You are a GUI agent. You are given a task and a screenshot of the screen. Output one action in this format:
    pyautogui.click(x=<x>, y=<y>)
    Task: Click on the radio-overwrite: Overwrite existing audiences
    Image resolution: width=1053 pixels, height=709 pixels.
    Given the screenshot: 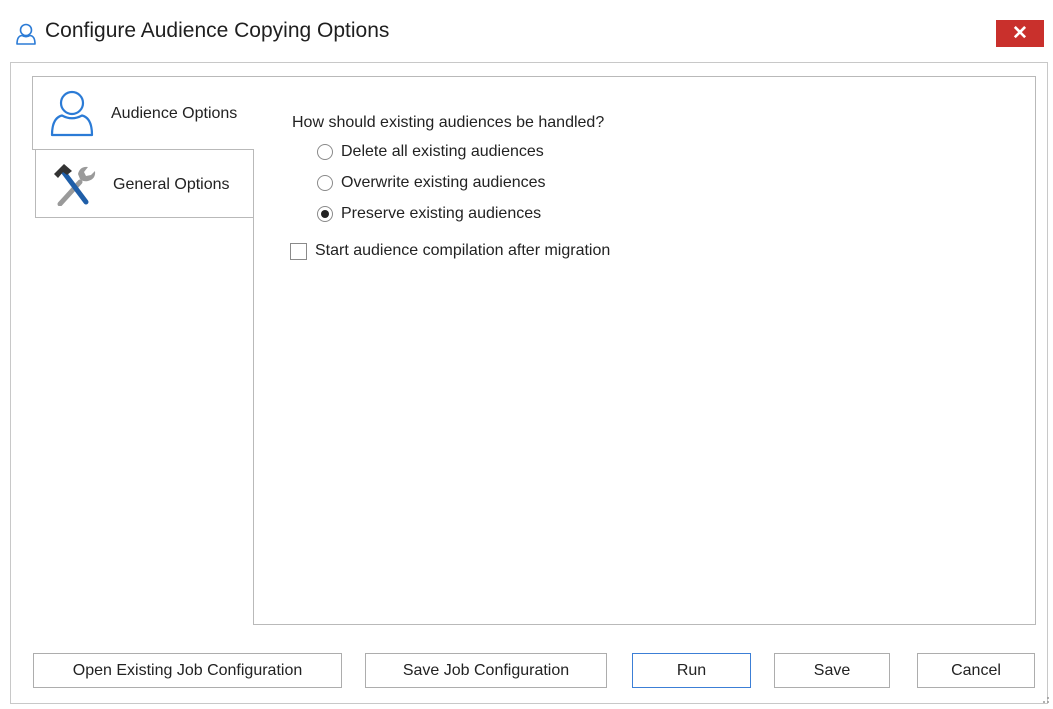 What is the action you would take?
    pyautogui.click(x=431, y=183)
    